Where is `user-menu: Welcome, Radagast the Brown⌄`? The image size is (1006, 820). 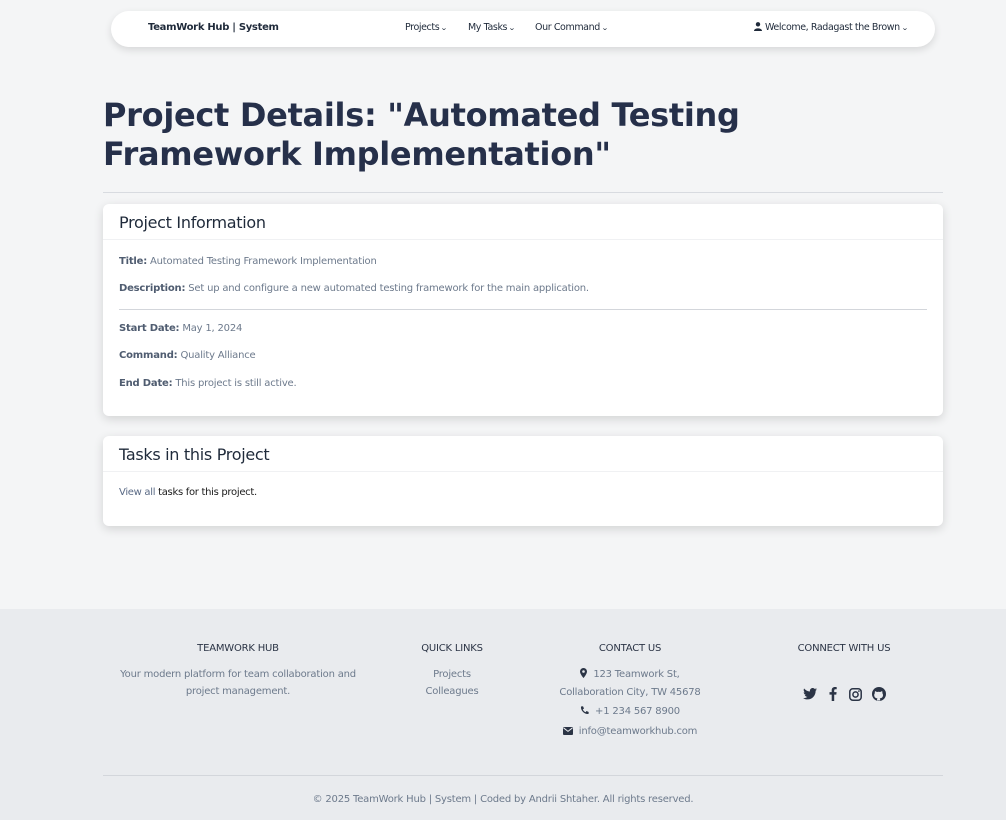 user-menu: Welcome, Radagast the Brown⌄ is located at coordinates (831, 28).